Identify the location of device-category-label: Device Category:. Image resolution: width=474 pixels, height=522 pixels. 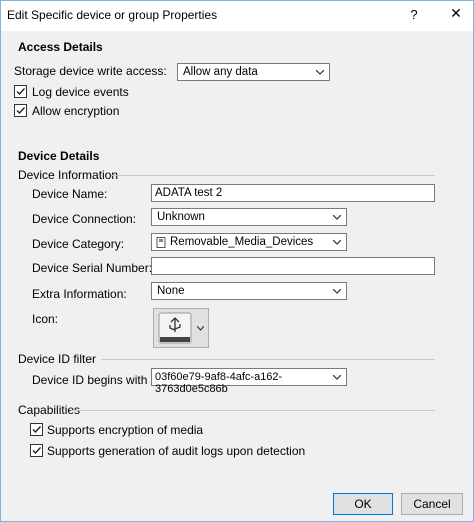
(78, 244).